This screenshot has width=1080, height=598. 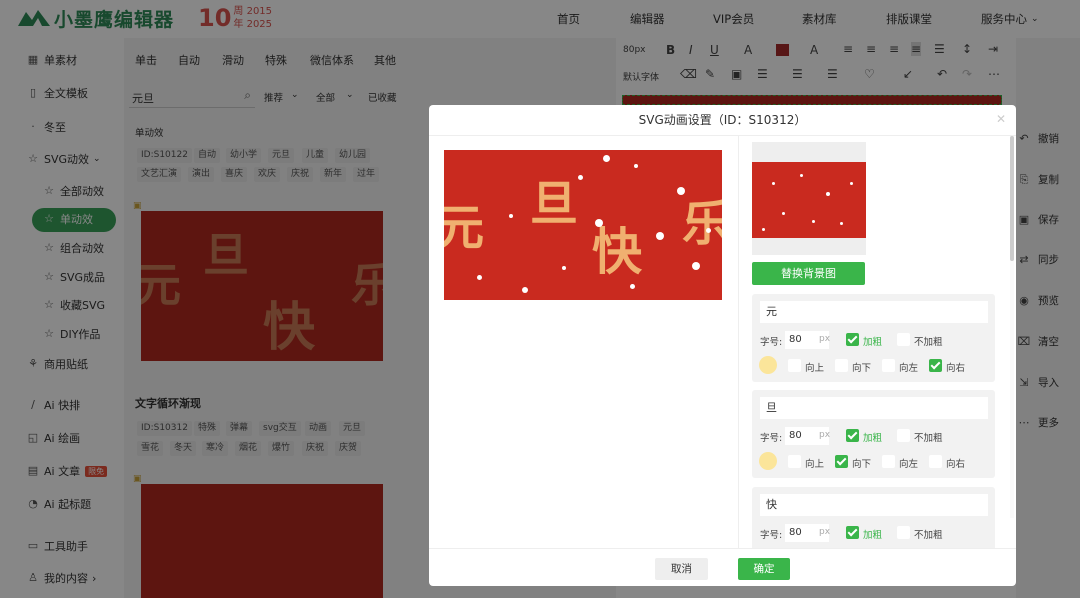 I want to click on char-setting-block: 旦 字号: 80 px 加粗 不加粗 向上 向下 向左 向右, so click(x=873, y=434).